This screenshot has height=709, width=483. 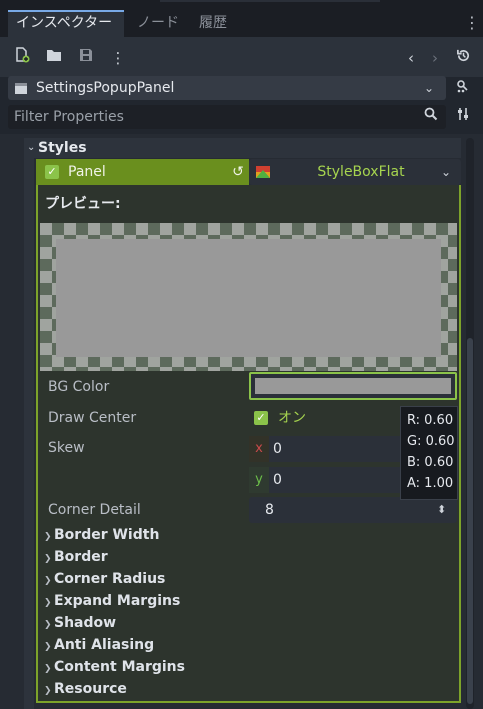 What do you see at coordinates (66, 23) in the screenshot?
I see `tab-inspector: インスペクター` at bounding box center [66, 23].